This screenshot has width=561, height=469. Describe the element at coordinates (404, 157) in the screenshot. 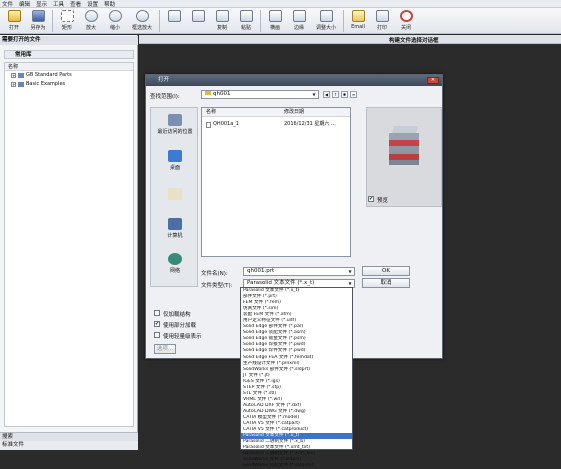

I see `preview-pane` at that location.